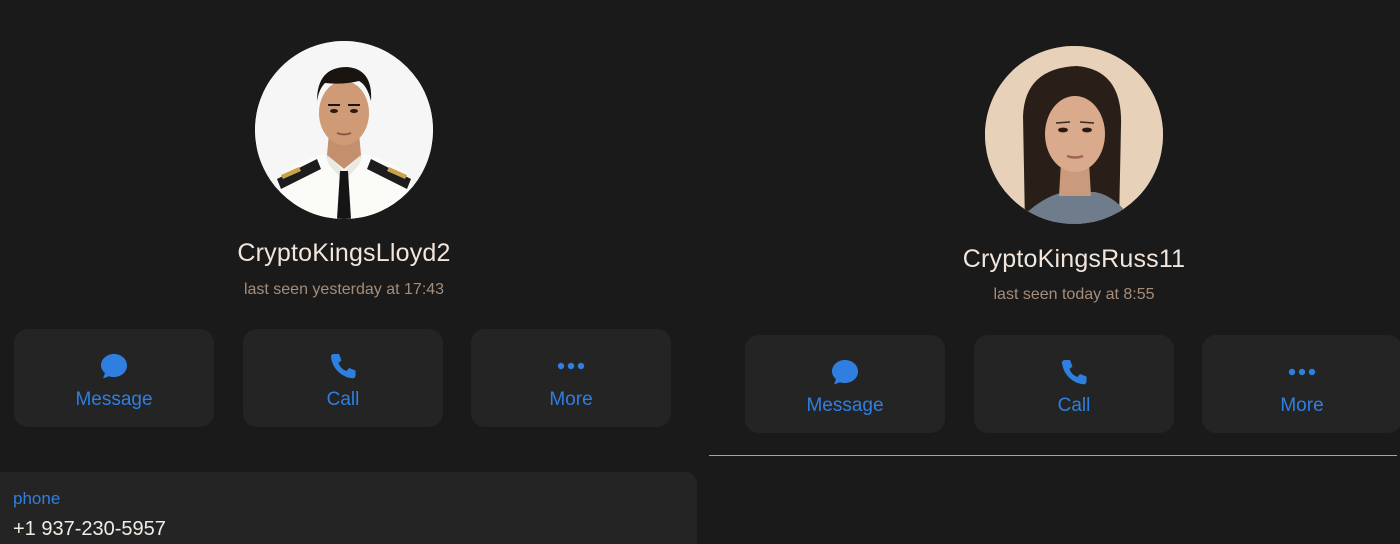 The height and width of the screenshot is (544, 1400). What do you see at coordinates (89, 529) in the screenshot?
I see `phone-number: +1 937-230-5957` at bounding box center [89, 529].